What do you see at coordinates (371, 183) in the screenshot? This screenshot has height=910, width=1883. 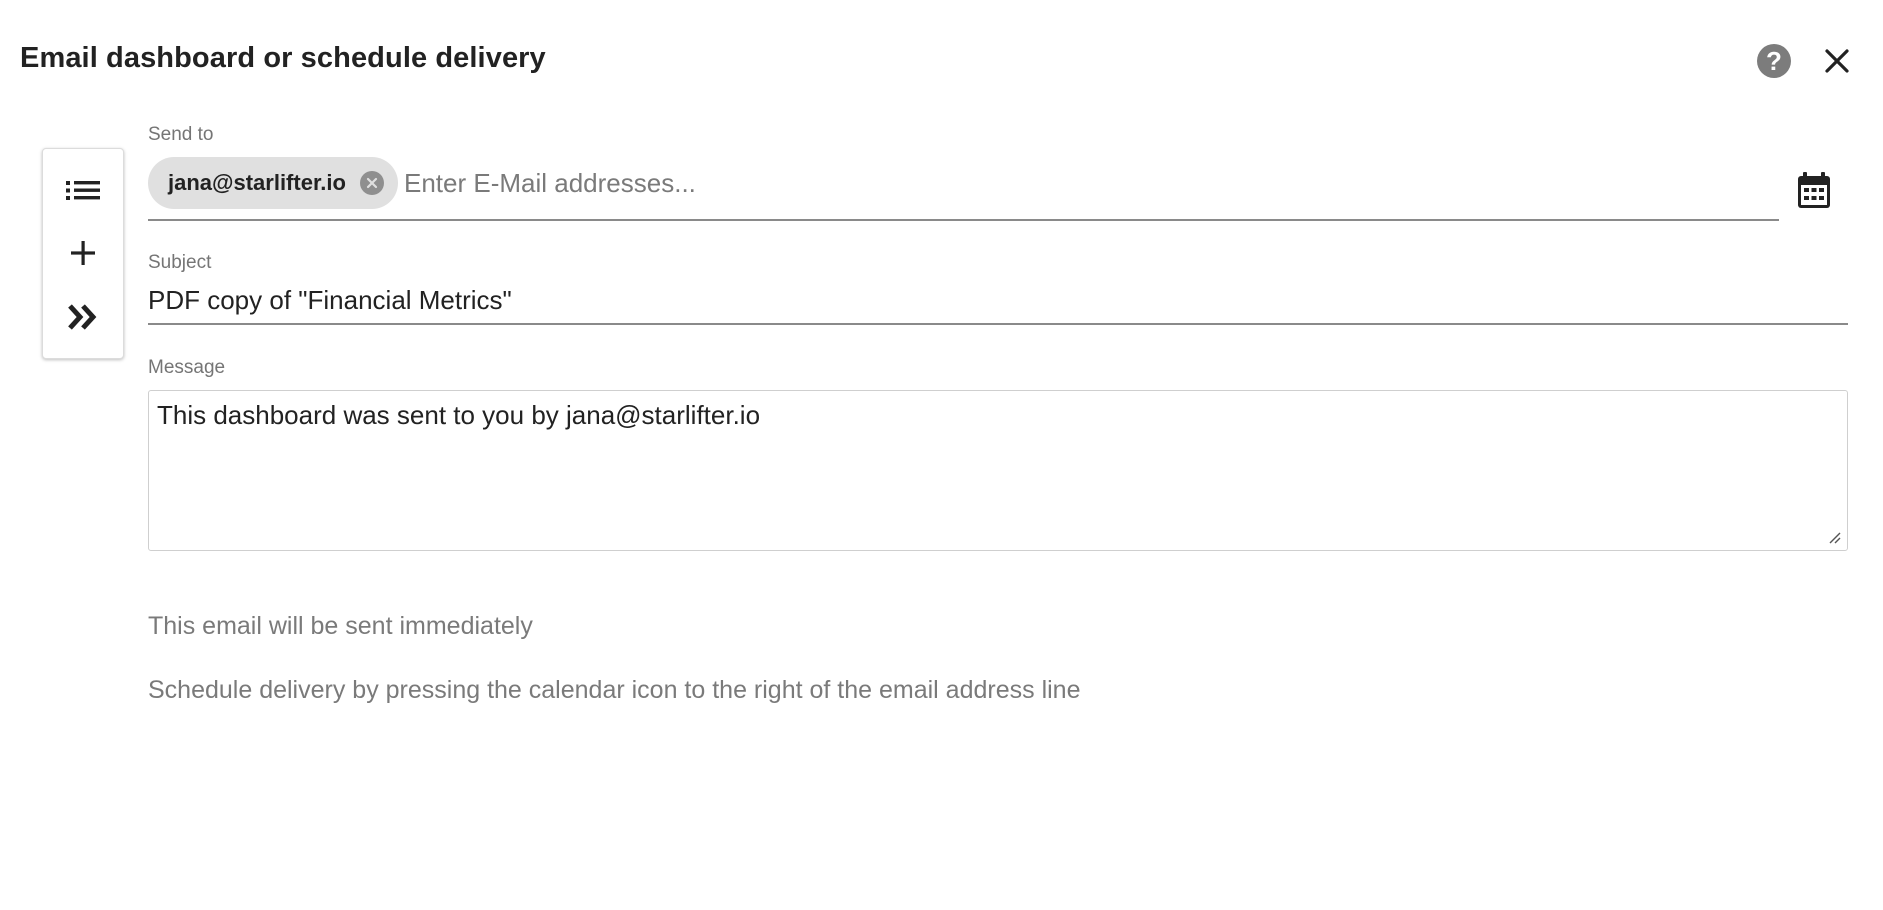 I see `remove-recipient-icon` at bounding box center [371, 183].